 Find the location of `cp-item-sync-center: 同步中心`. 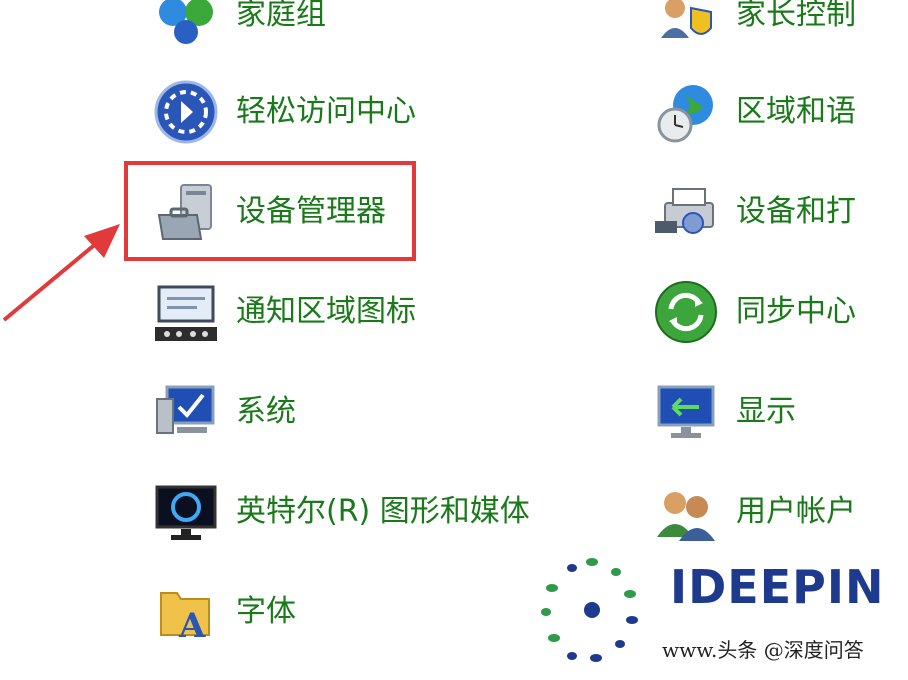

cp-item-sync-center: 同步中心 is located at coordinates (753, 312).